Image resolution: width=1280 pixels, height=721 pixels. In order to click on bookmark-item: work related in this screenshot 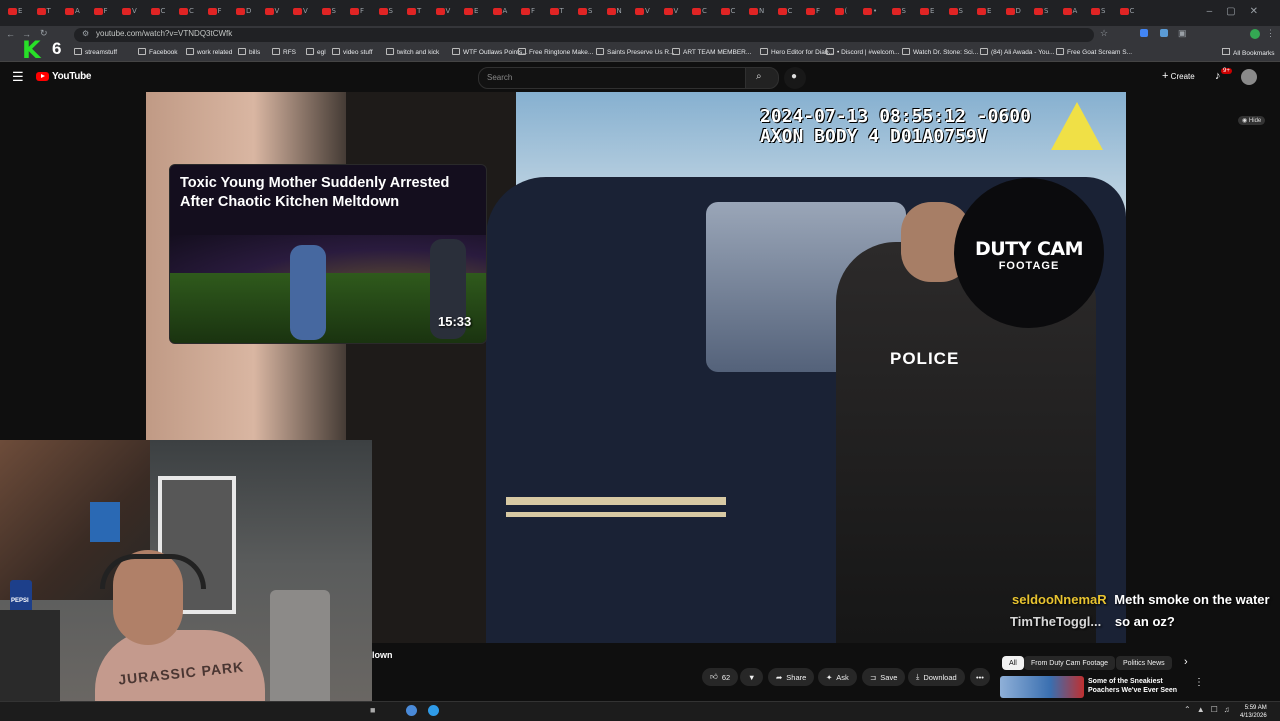, I will do `click(209, 52)`.